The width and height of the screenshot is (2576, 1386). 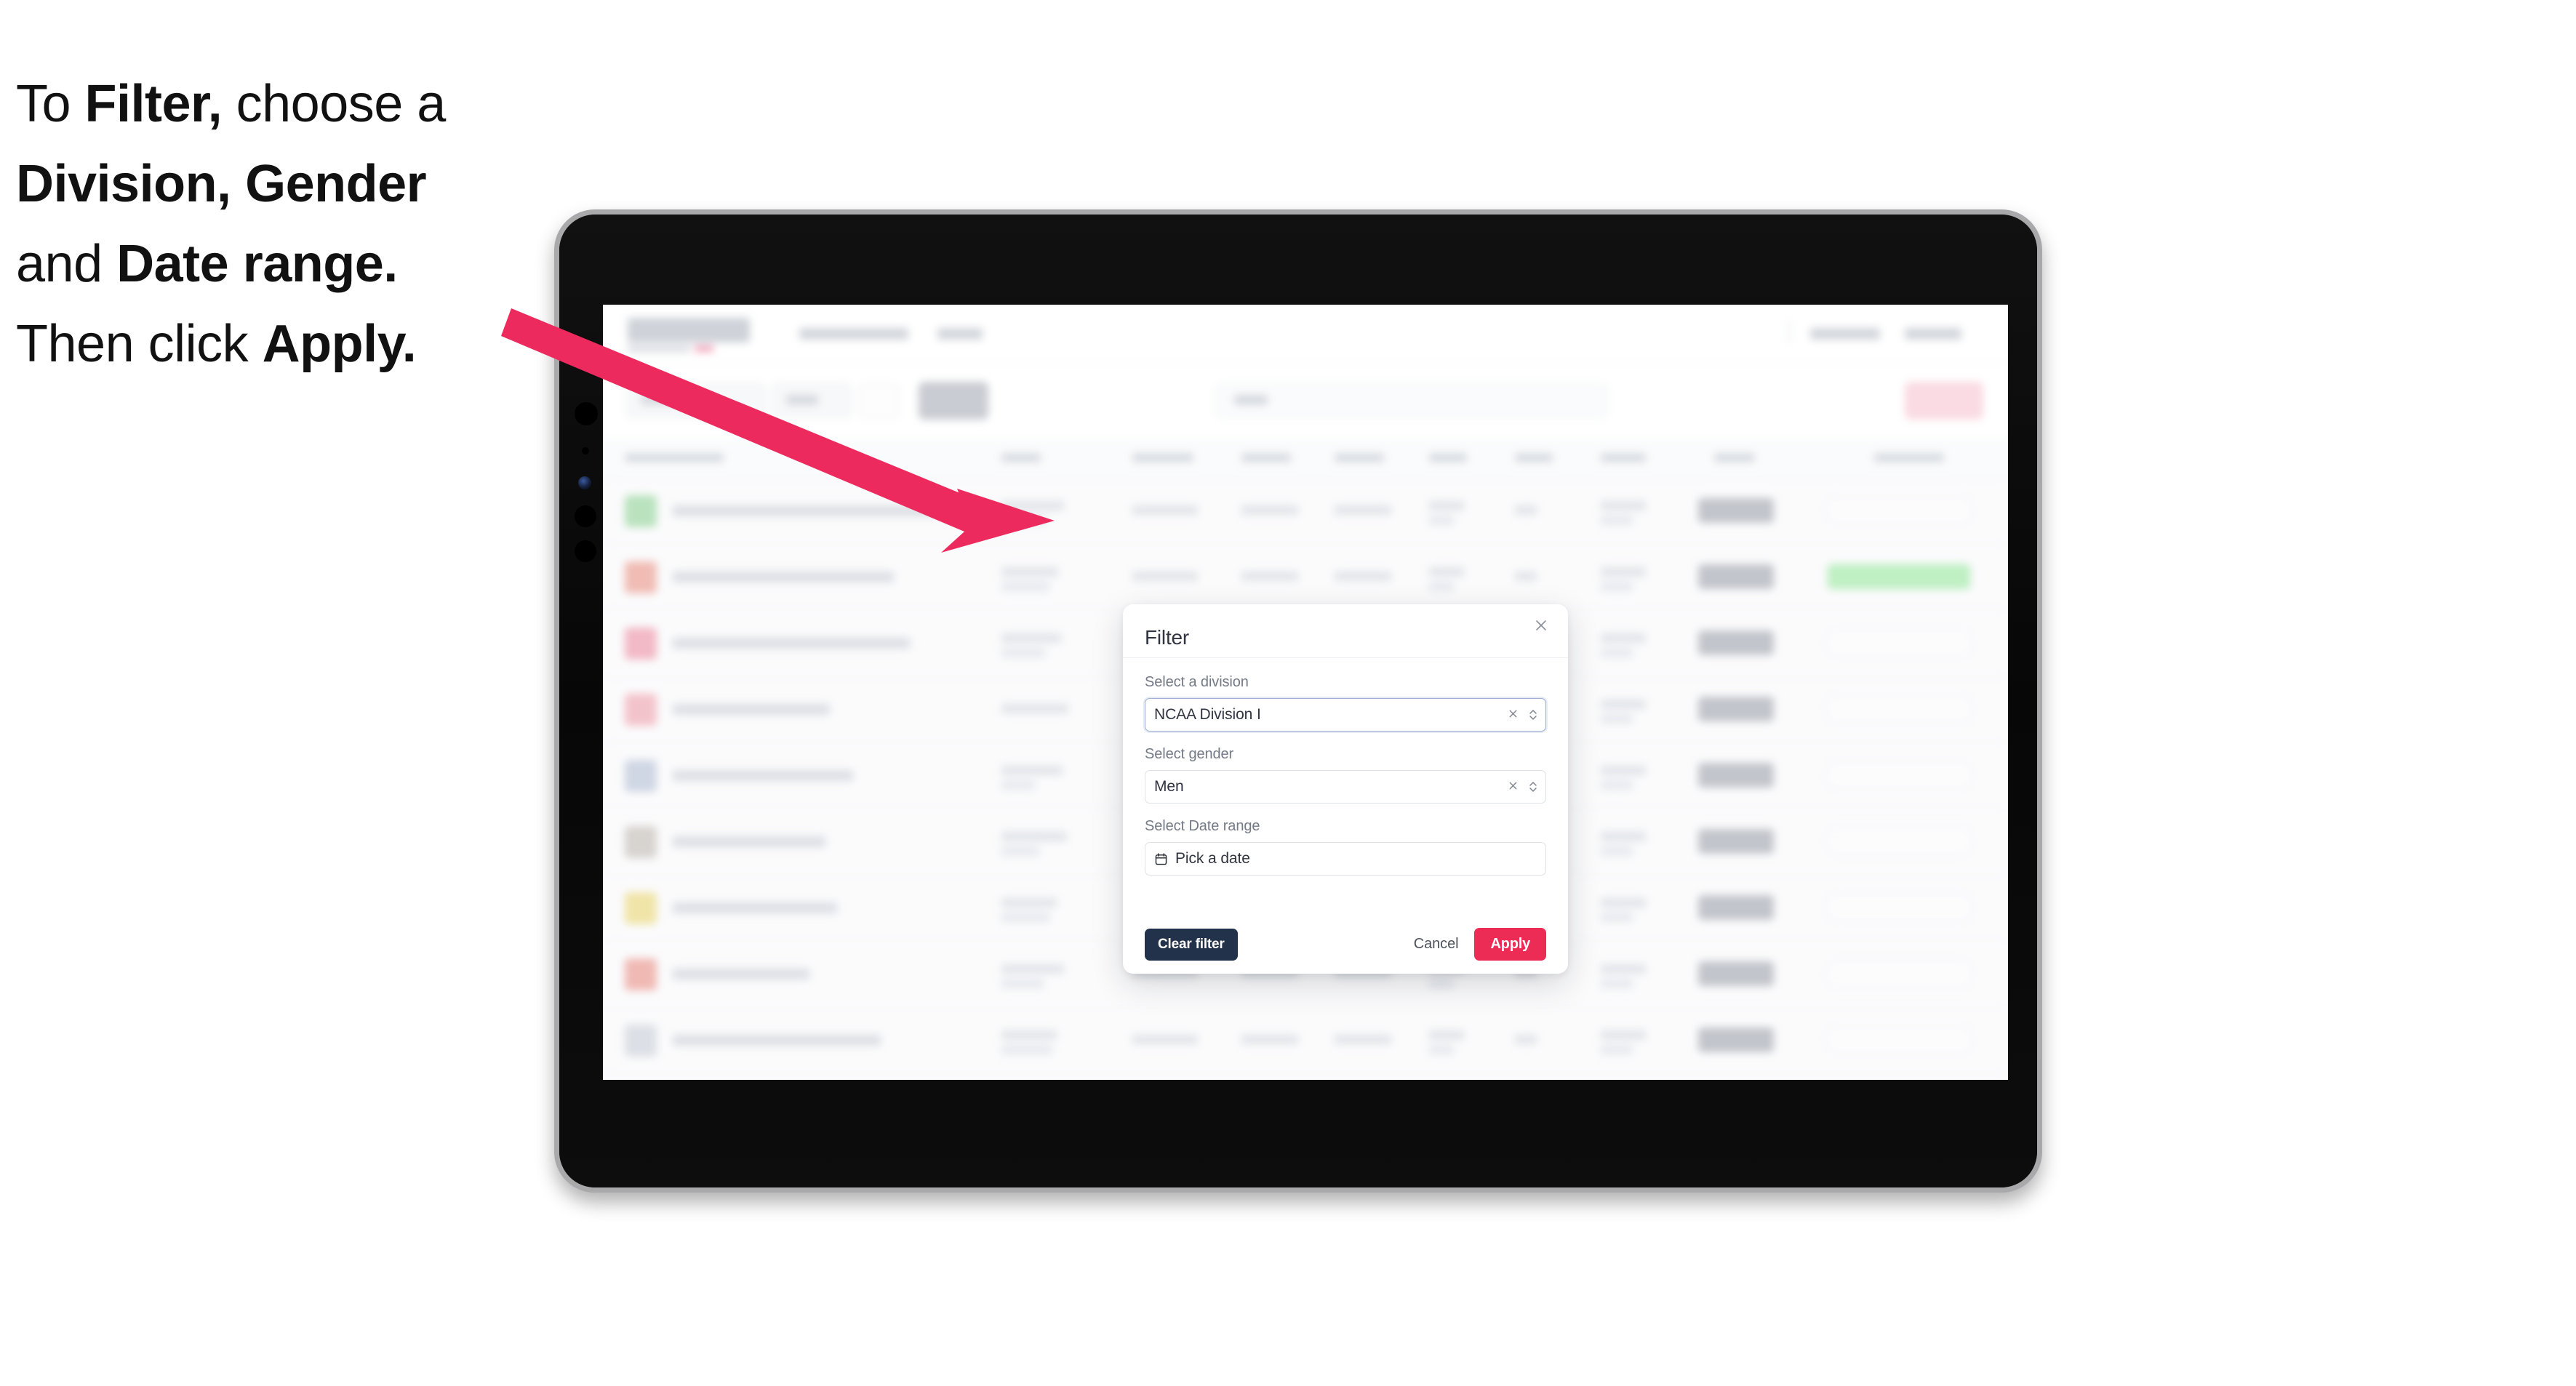 I want to click on close-icon, so click(x=1541, y=626).